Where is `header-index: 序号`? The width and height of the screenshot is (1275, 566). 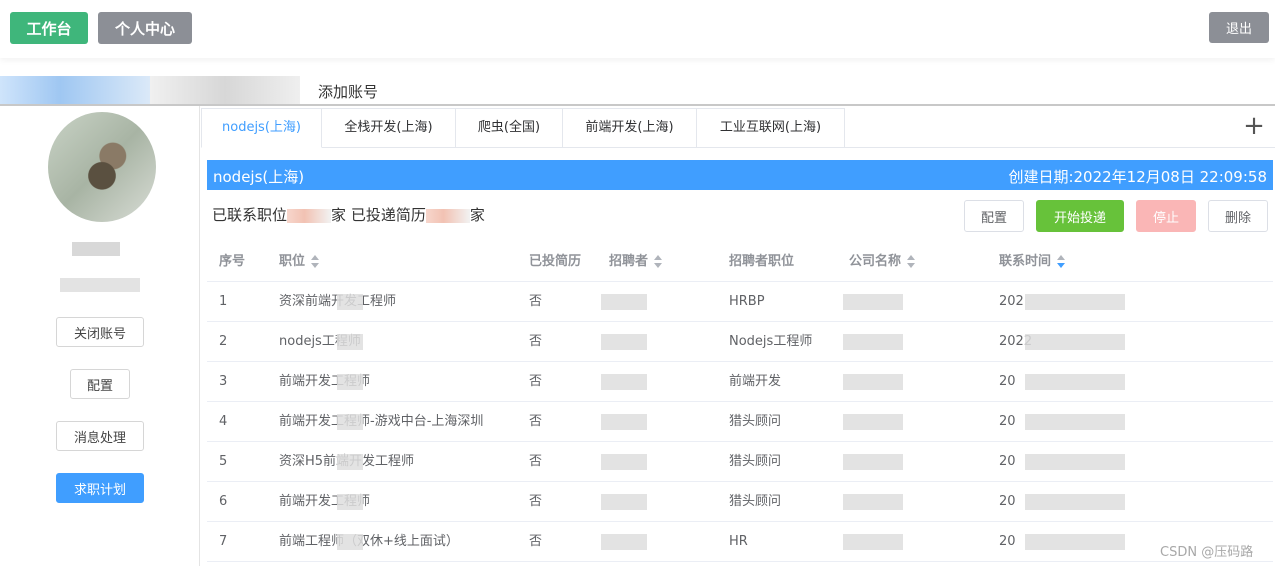 header-index: 序号 is located at coordinates (232, 261).